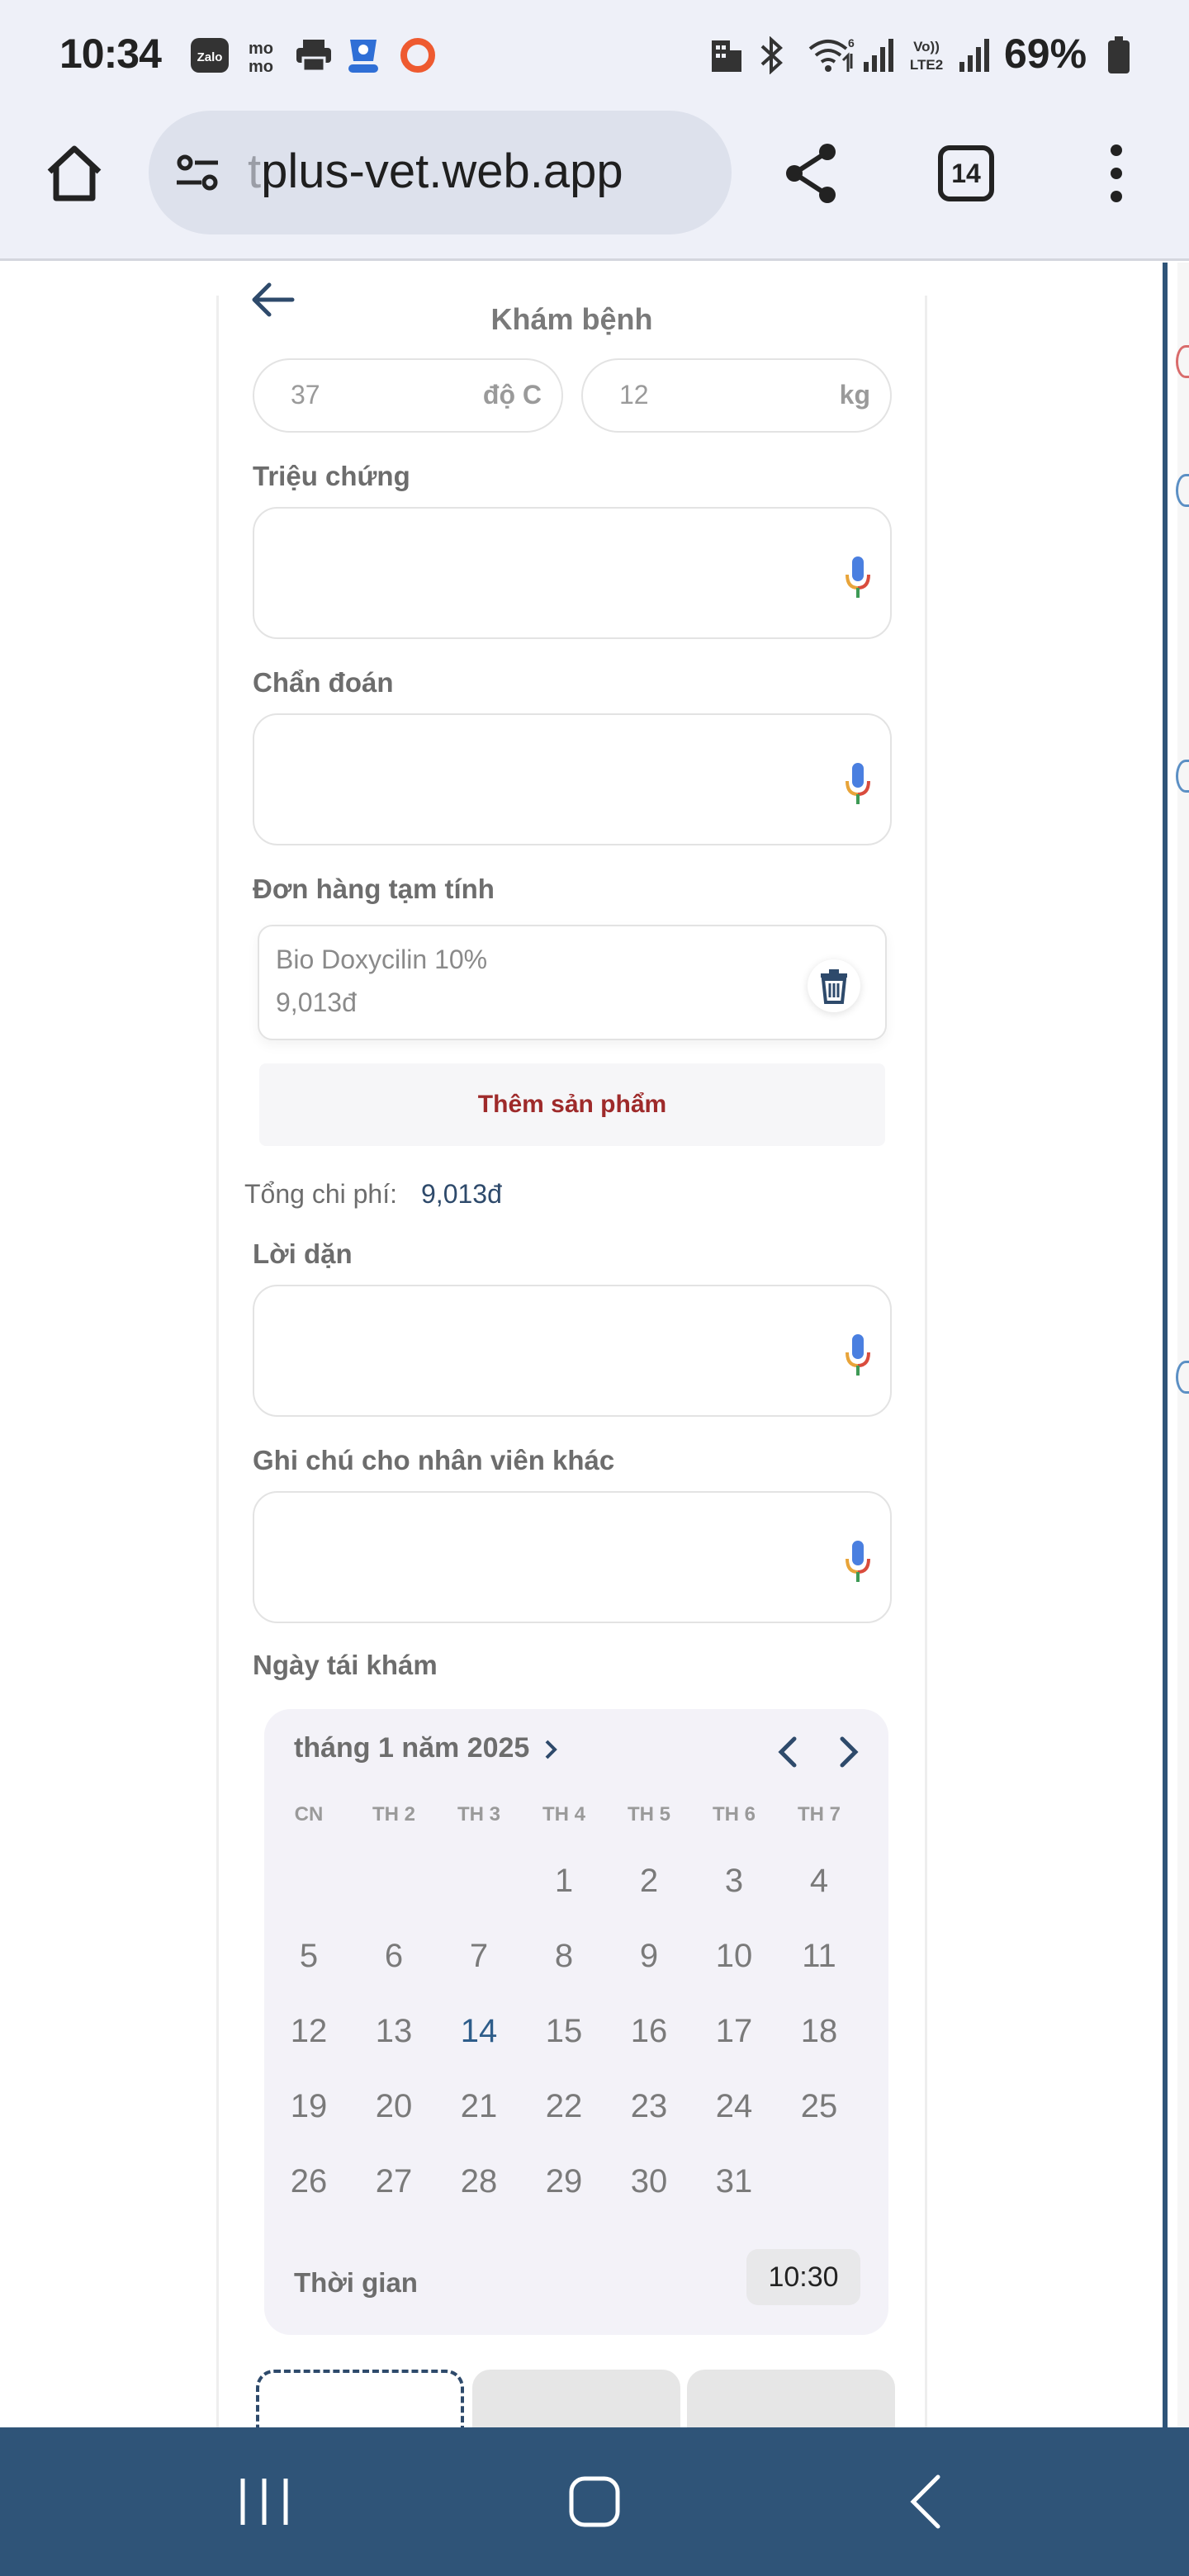  I want to click on back-nav-button, so click(928, 2502).